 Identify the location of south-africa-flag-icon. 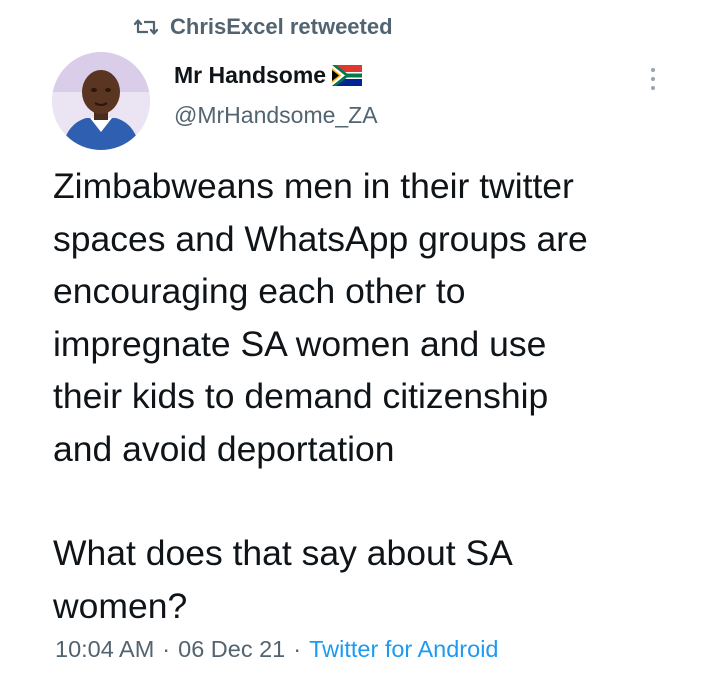
(347, 75).